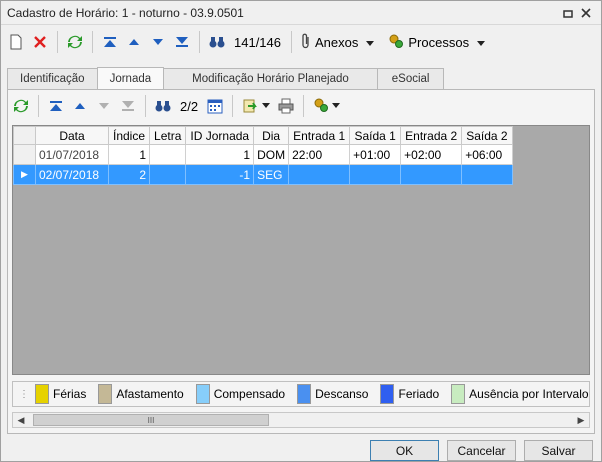  I want to click on cancel-button: Cancelar, so click(481, 450).